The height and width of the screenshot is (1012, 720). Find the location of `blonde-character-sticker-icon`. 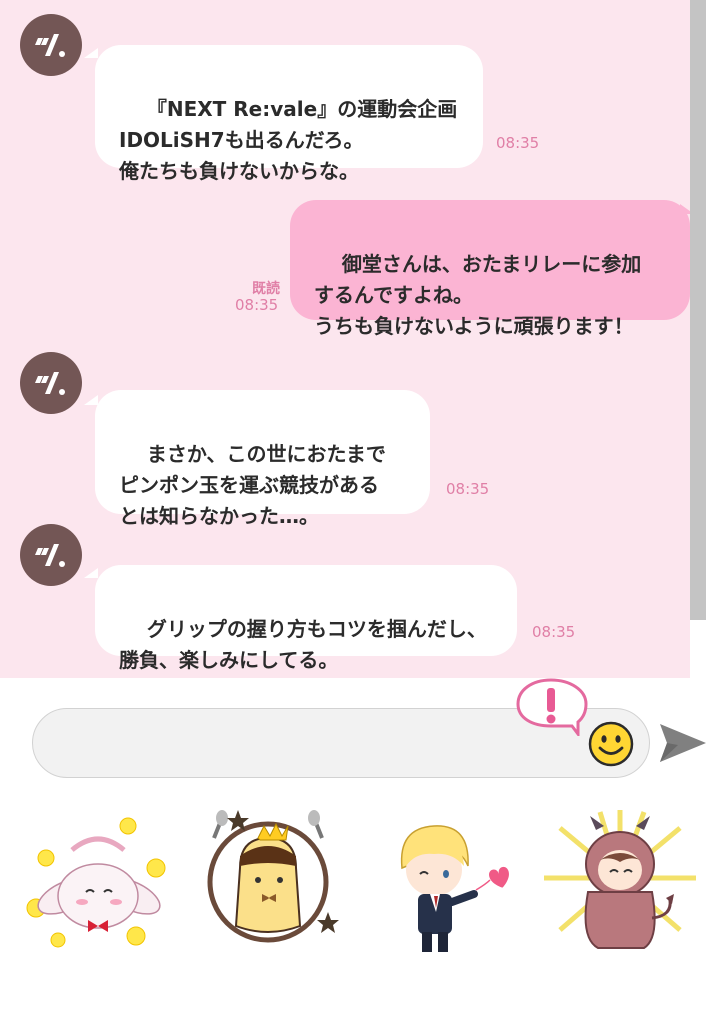

blonde-character-sticker-icon is located at coordinates (454, 888).